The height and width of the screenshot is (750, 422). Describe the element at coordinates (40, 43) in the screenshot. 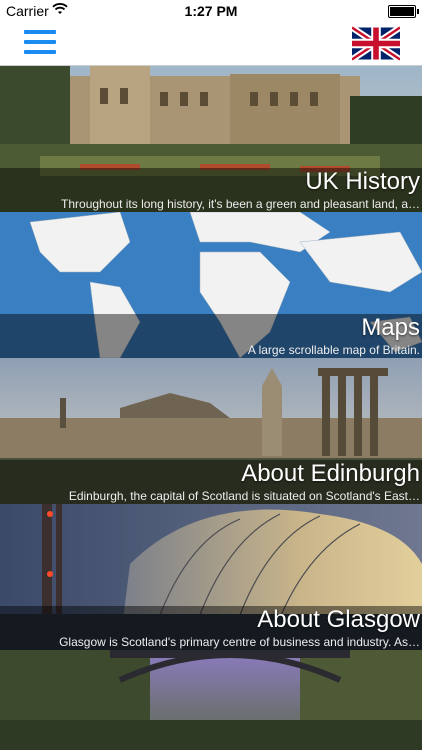

I see `hamburger-menu-icon` at that location.